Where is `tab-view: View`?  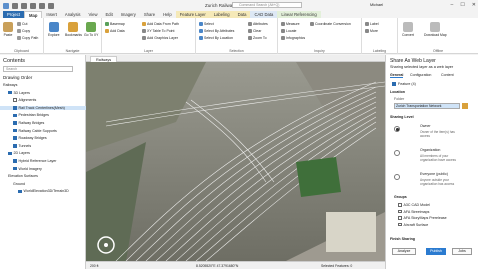 tab-view: View is located at coordinates (93, 14).